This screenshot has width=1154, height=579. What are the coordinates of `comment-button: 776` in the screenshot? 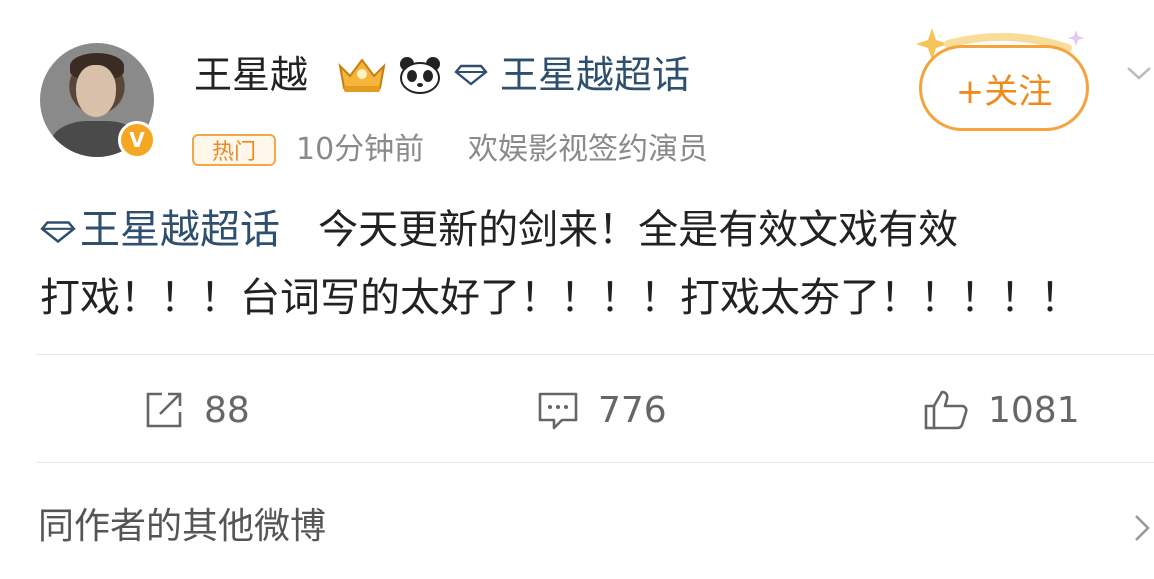 It's located at (601, 410).